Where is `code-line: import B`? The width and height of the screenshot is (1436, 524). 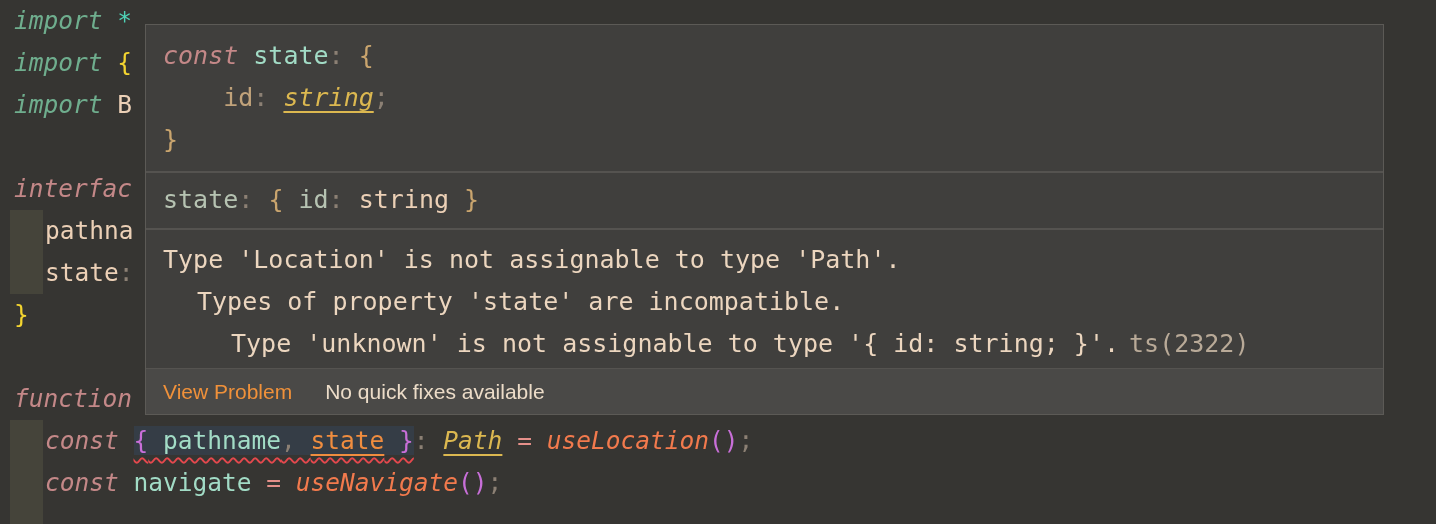
code-line: import B is located at coordinates (73, 105).